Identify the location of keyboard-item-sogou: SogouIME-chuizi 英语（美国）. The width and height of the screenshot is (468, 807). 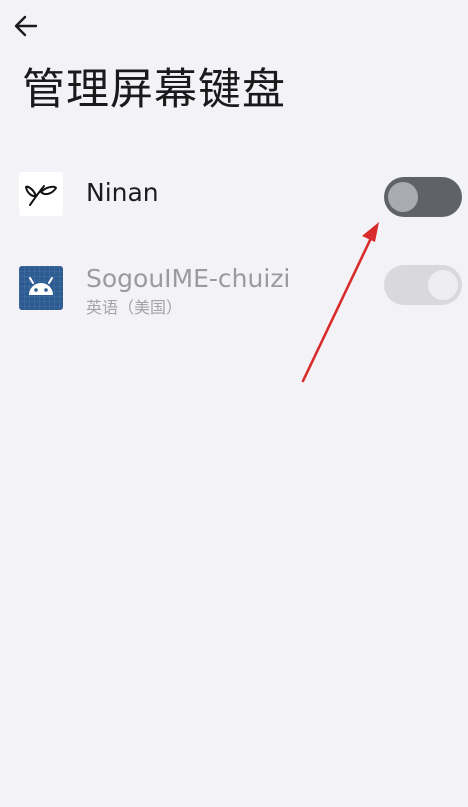
(234, 294).